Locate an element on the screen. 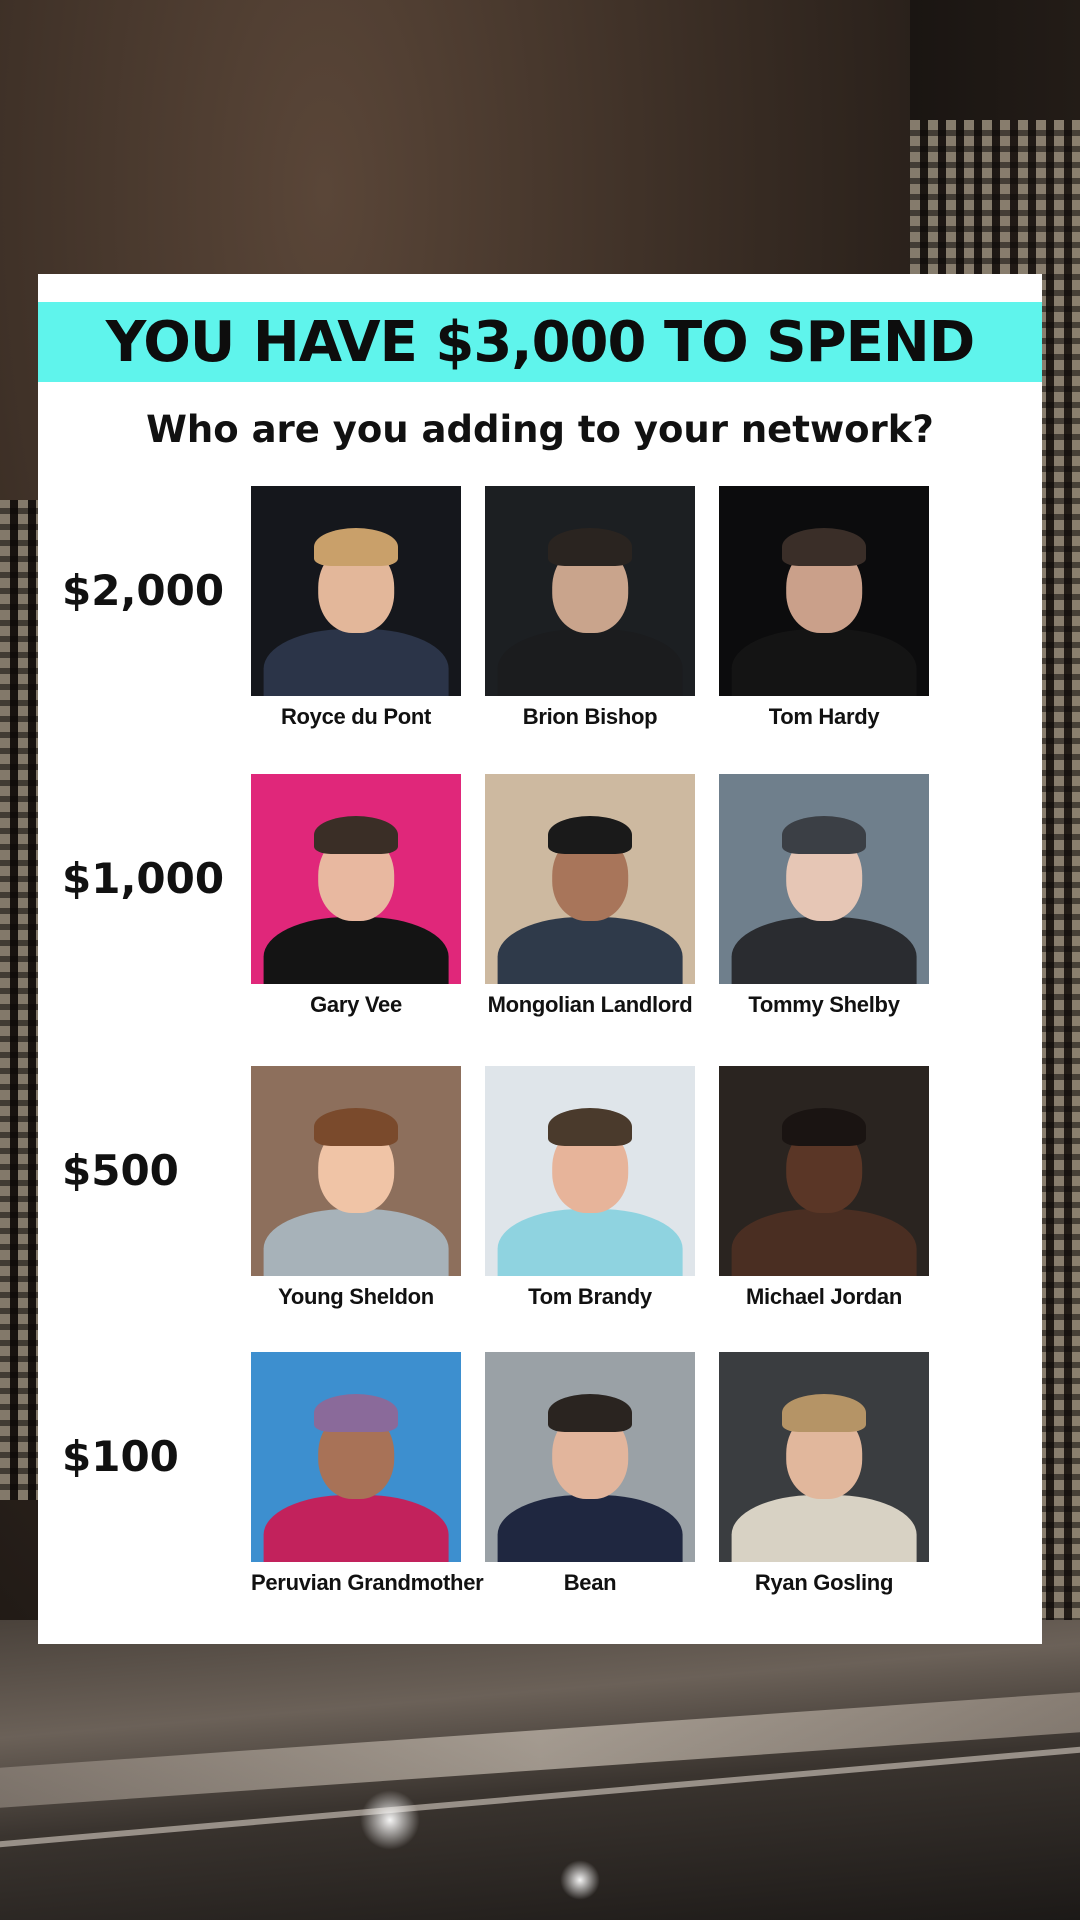 Image resolution: width=1080 pixels, height=1920 pixels. person-option: Michael Jordan is located at coordinates (824, 1188).